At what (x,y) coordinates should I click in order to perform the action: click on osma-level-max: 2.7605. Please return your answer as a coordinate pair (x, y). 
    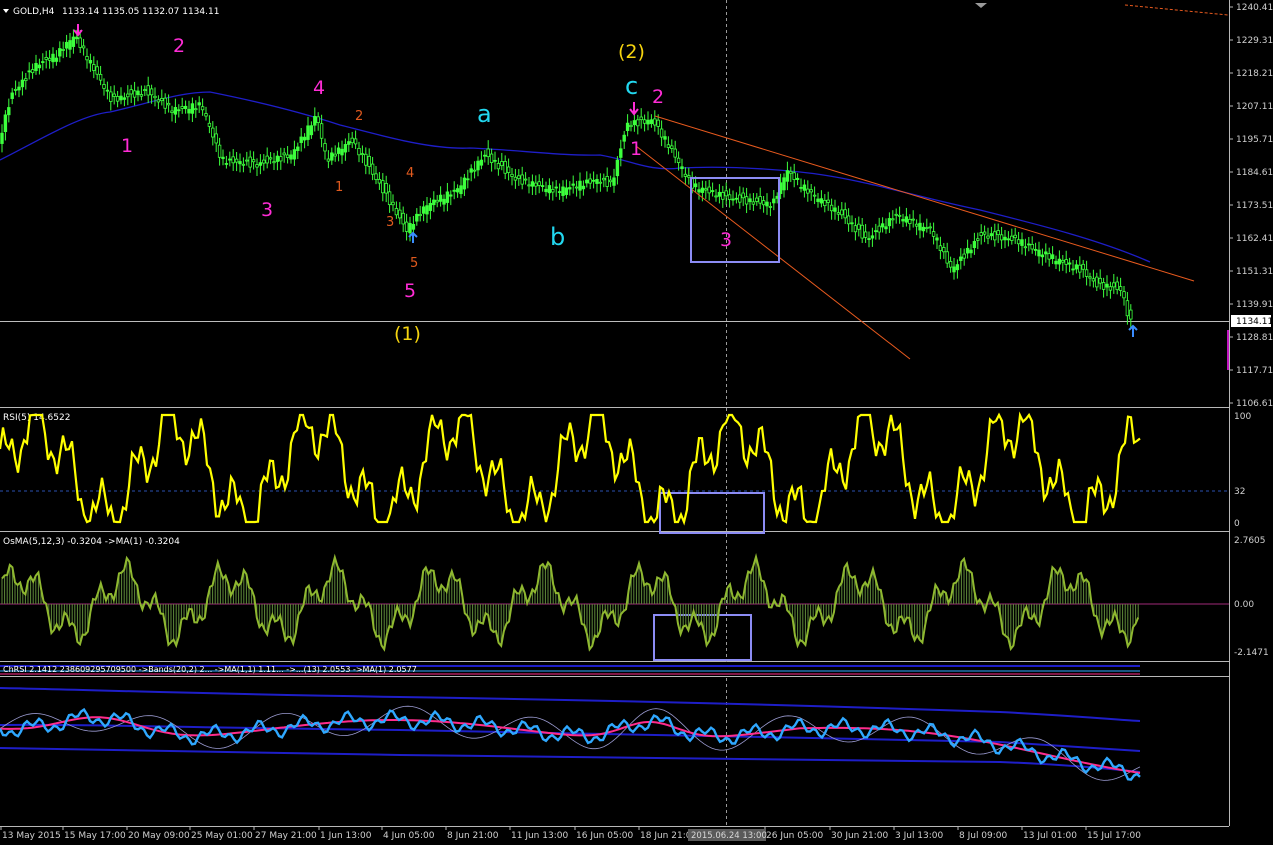
    Looking at the image, I should click on (1250, 541).